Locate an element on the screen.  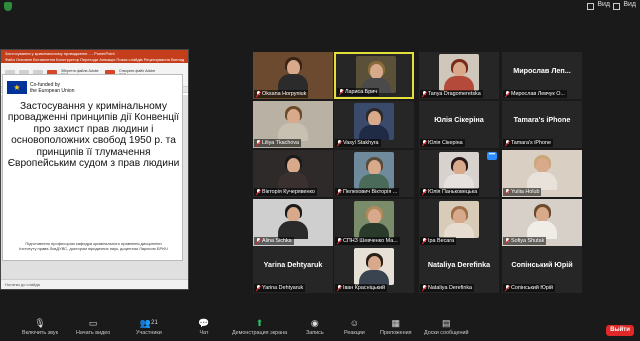
participant-name: Юлія Паньковецька is located at coordinates (453, 192).